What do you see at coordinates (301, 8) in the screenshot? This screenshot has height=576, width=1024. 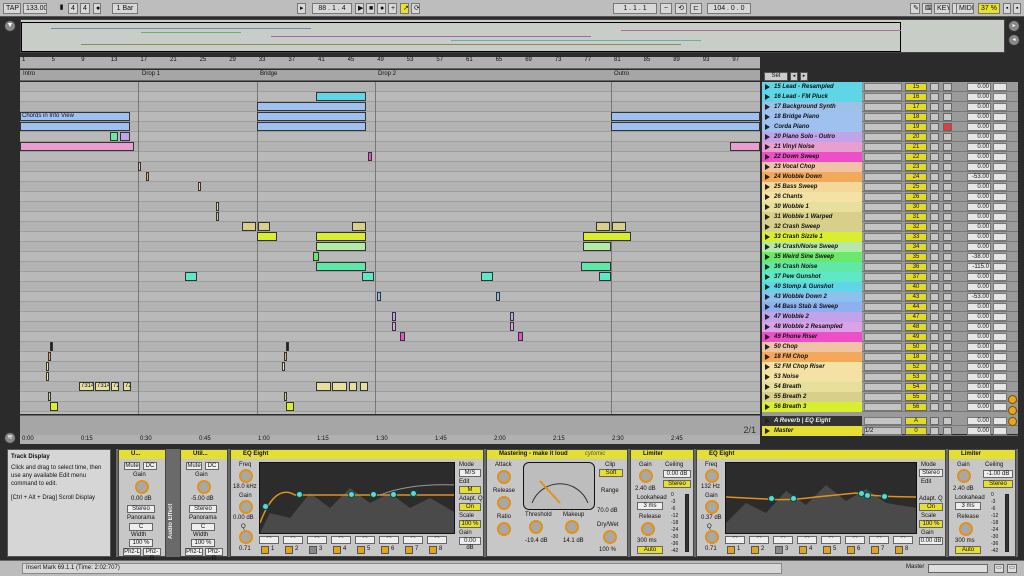 I see `follow-icon: ▸` at bounding box center [301, 8].